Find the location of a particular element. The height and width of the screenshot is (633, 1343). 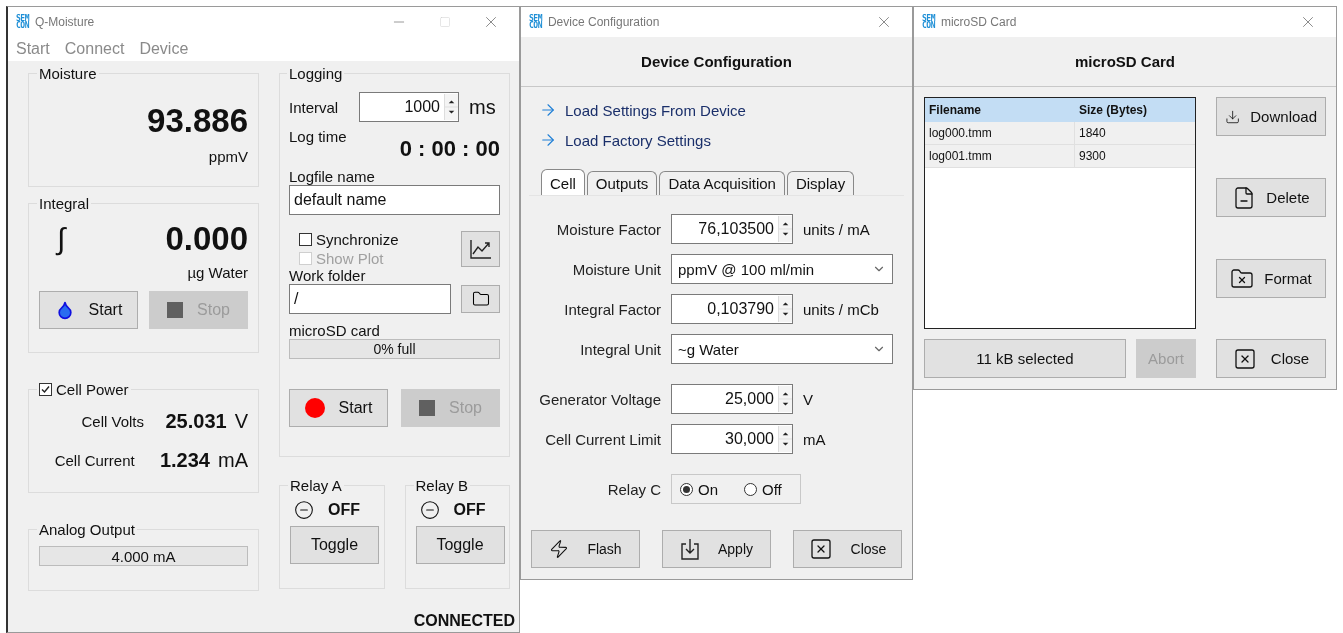

window-title: Q-Moisture is located at coordinates (65, 22).